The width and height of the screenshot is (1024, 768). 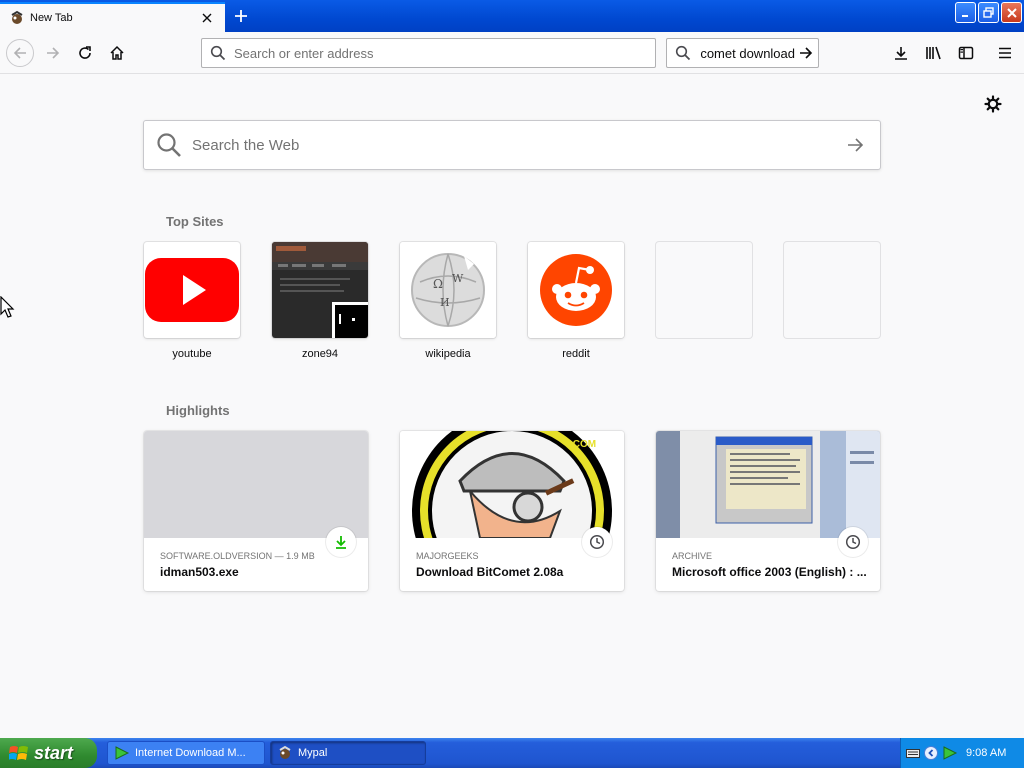 I want to click on idm-tray-icon, so click(x=950, y=753).